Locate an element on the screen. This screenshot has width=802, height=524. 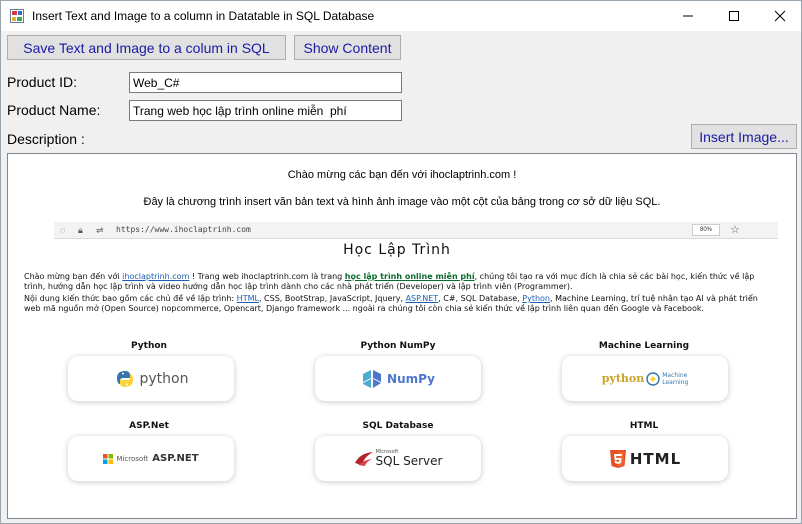
numpy-logo-icon is located at coordinates (372, 378).